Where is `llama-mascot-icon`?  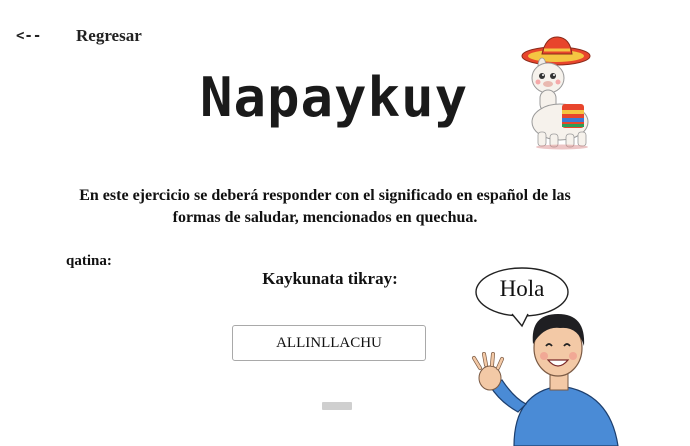 llama-mascot-icon is located at coordinates (556, 93).